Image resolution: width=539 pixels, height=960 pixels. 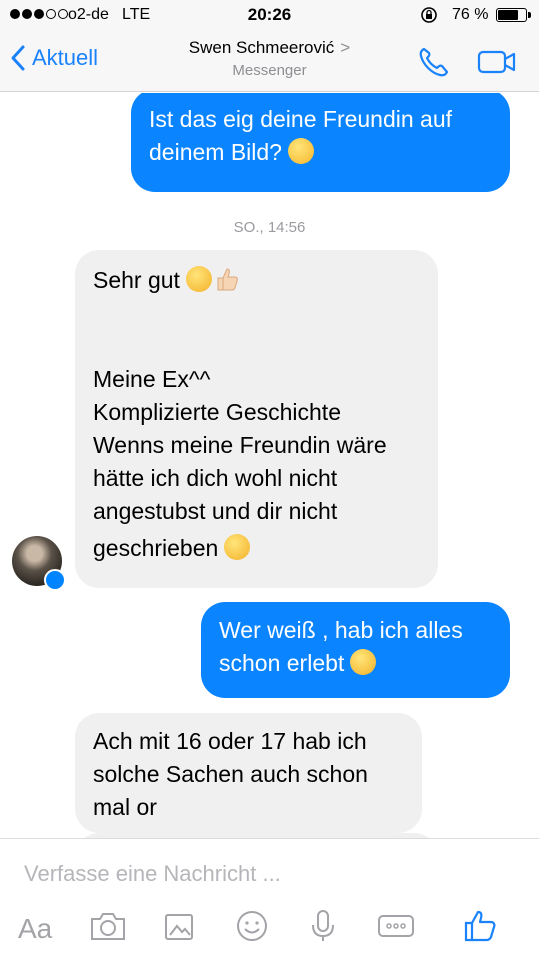 I want to click on message-line: Wenns meine Freundin wäre, so click(x=240, y=445).